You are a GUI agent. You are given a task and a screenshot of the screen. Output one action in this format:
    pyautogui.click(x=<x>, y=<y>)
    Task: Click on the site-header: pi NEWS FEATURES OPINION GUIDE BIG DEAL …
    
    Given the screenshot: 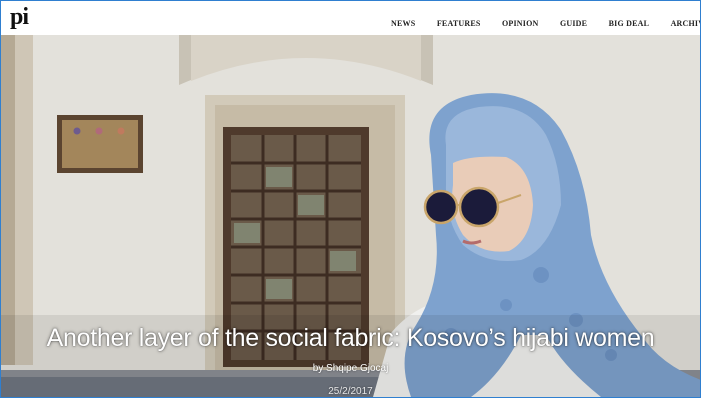 What is the action you would take?
    pyautogui.click(x=350, y=18)
    